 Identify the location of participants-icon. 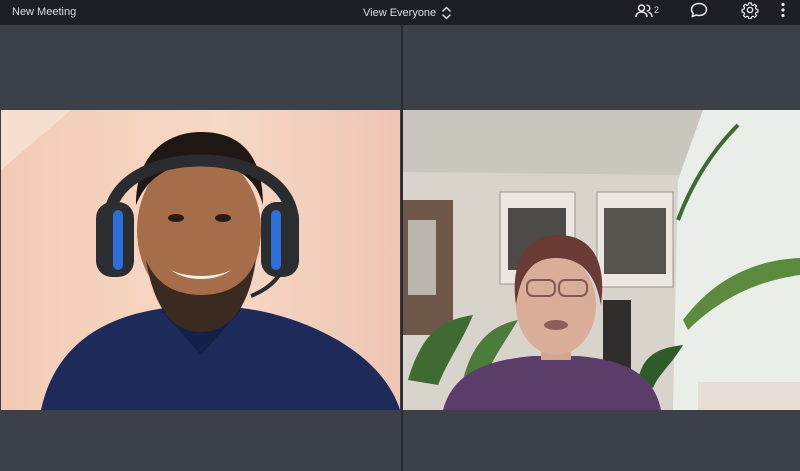
(644, 13).